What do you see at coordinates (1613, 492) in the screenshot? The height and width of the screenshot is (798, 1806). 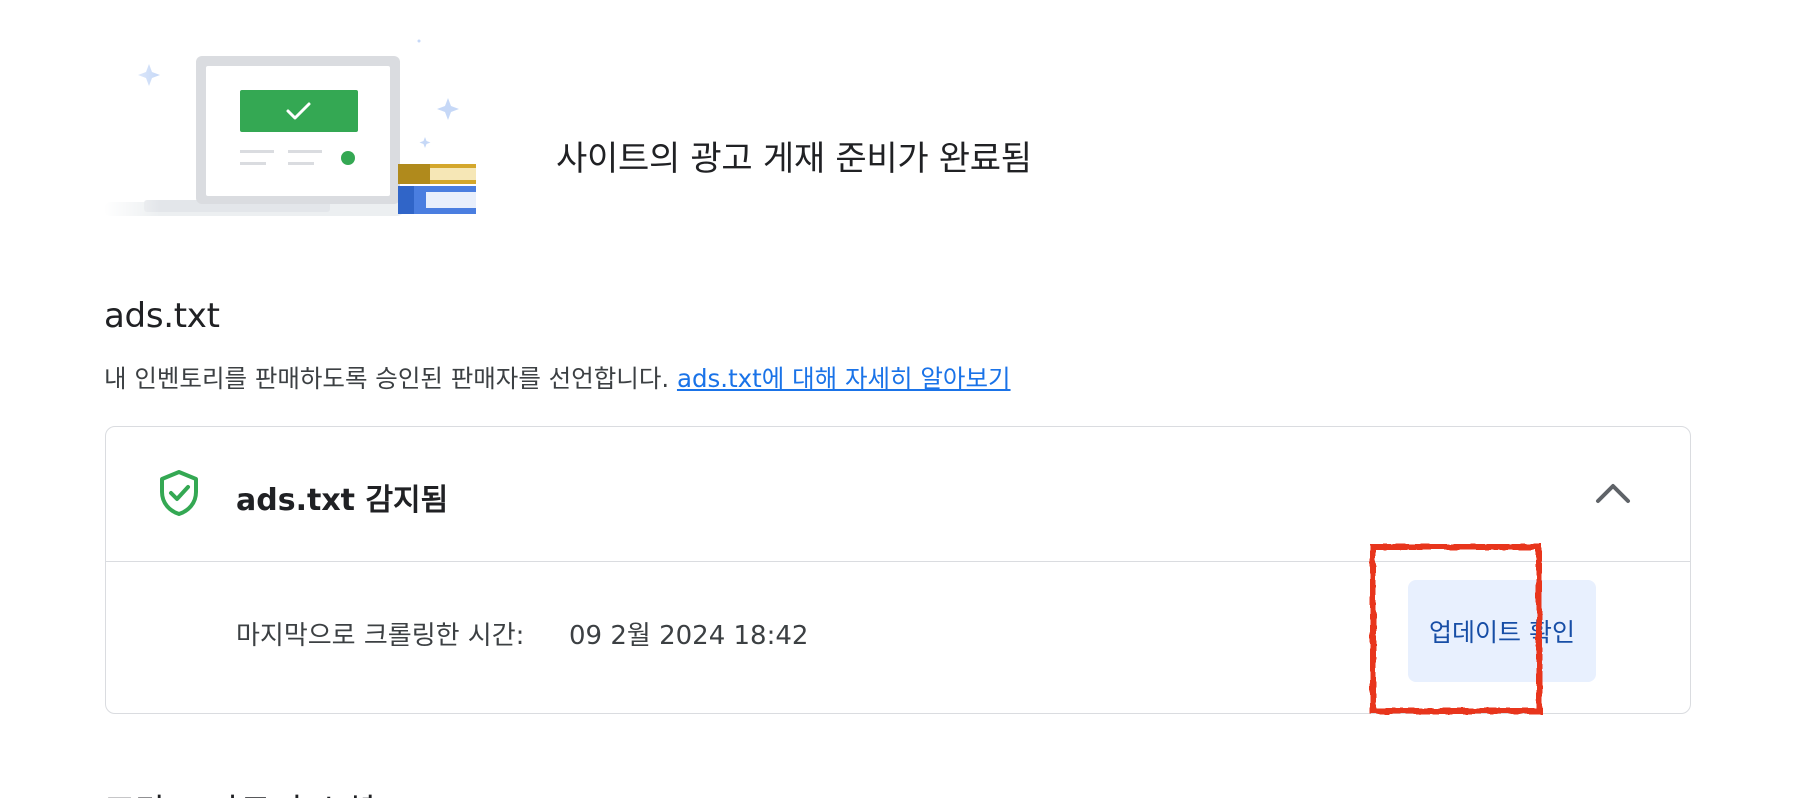 I see `chevron-up-icon` at bounding box center [1613, 492].